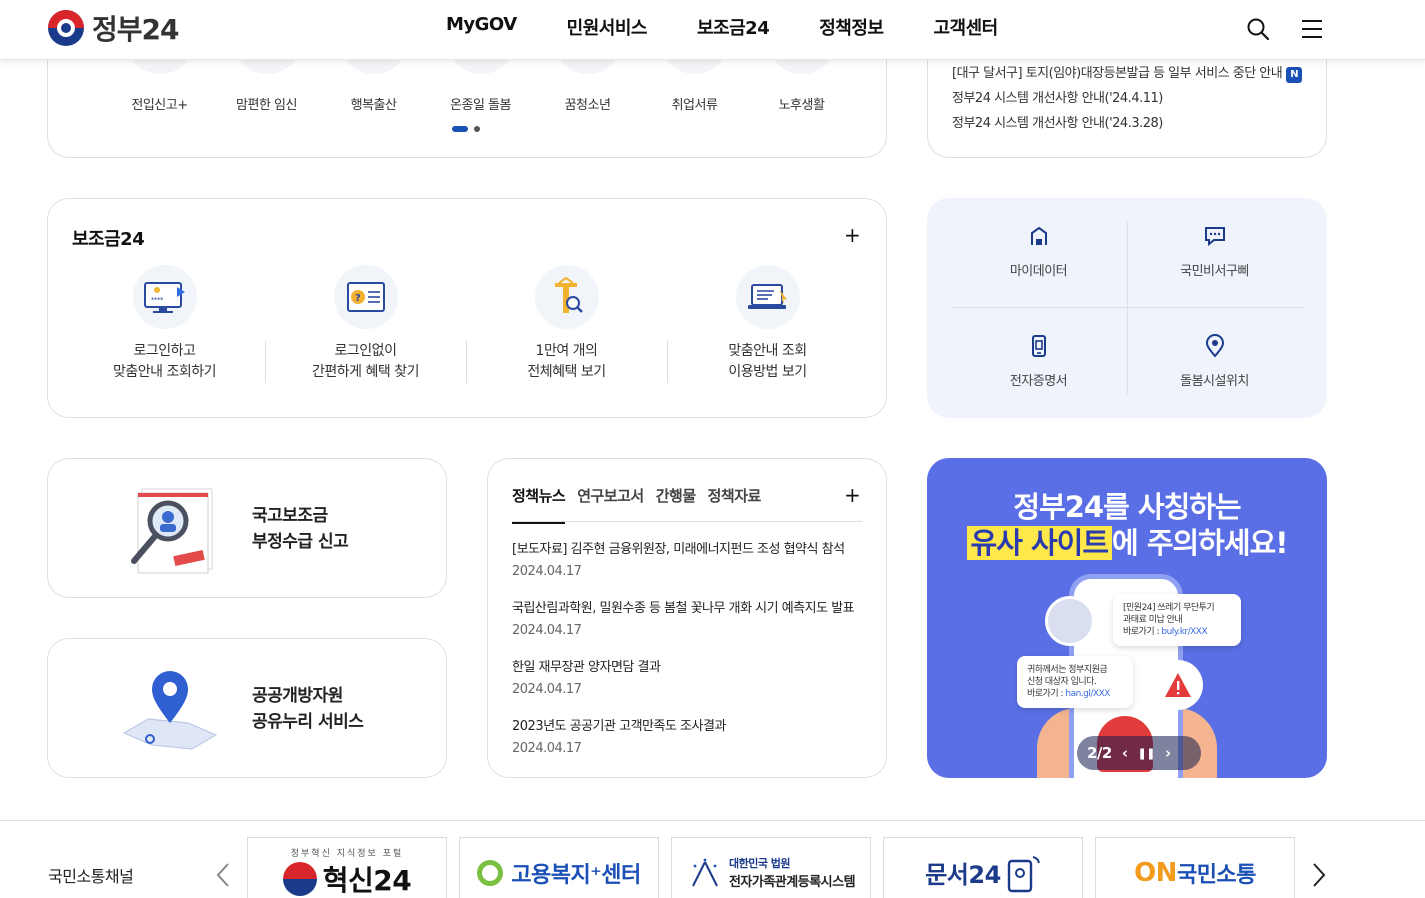  Describe the element at coordinates (365, 297) in the screenshot. I see `question-document-icon: ?` at that location.